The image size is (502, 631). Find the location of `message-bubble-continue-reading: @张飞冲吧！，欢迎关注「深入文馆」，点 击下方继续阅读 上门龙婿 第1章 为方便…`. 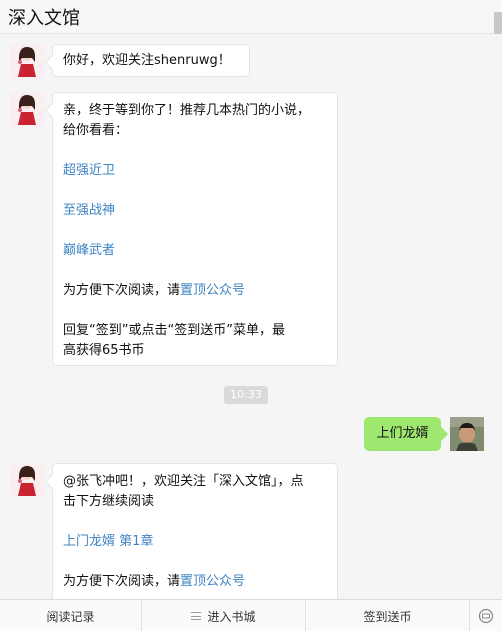

message-bubble-continue-reading: @张飞冲吧！，欢迎关注「深入文馆」，点 击下方继续阅读 上门龙婿 第1章 为方便… is located at coordinates (195, 533).